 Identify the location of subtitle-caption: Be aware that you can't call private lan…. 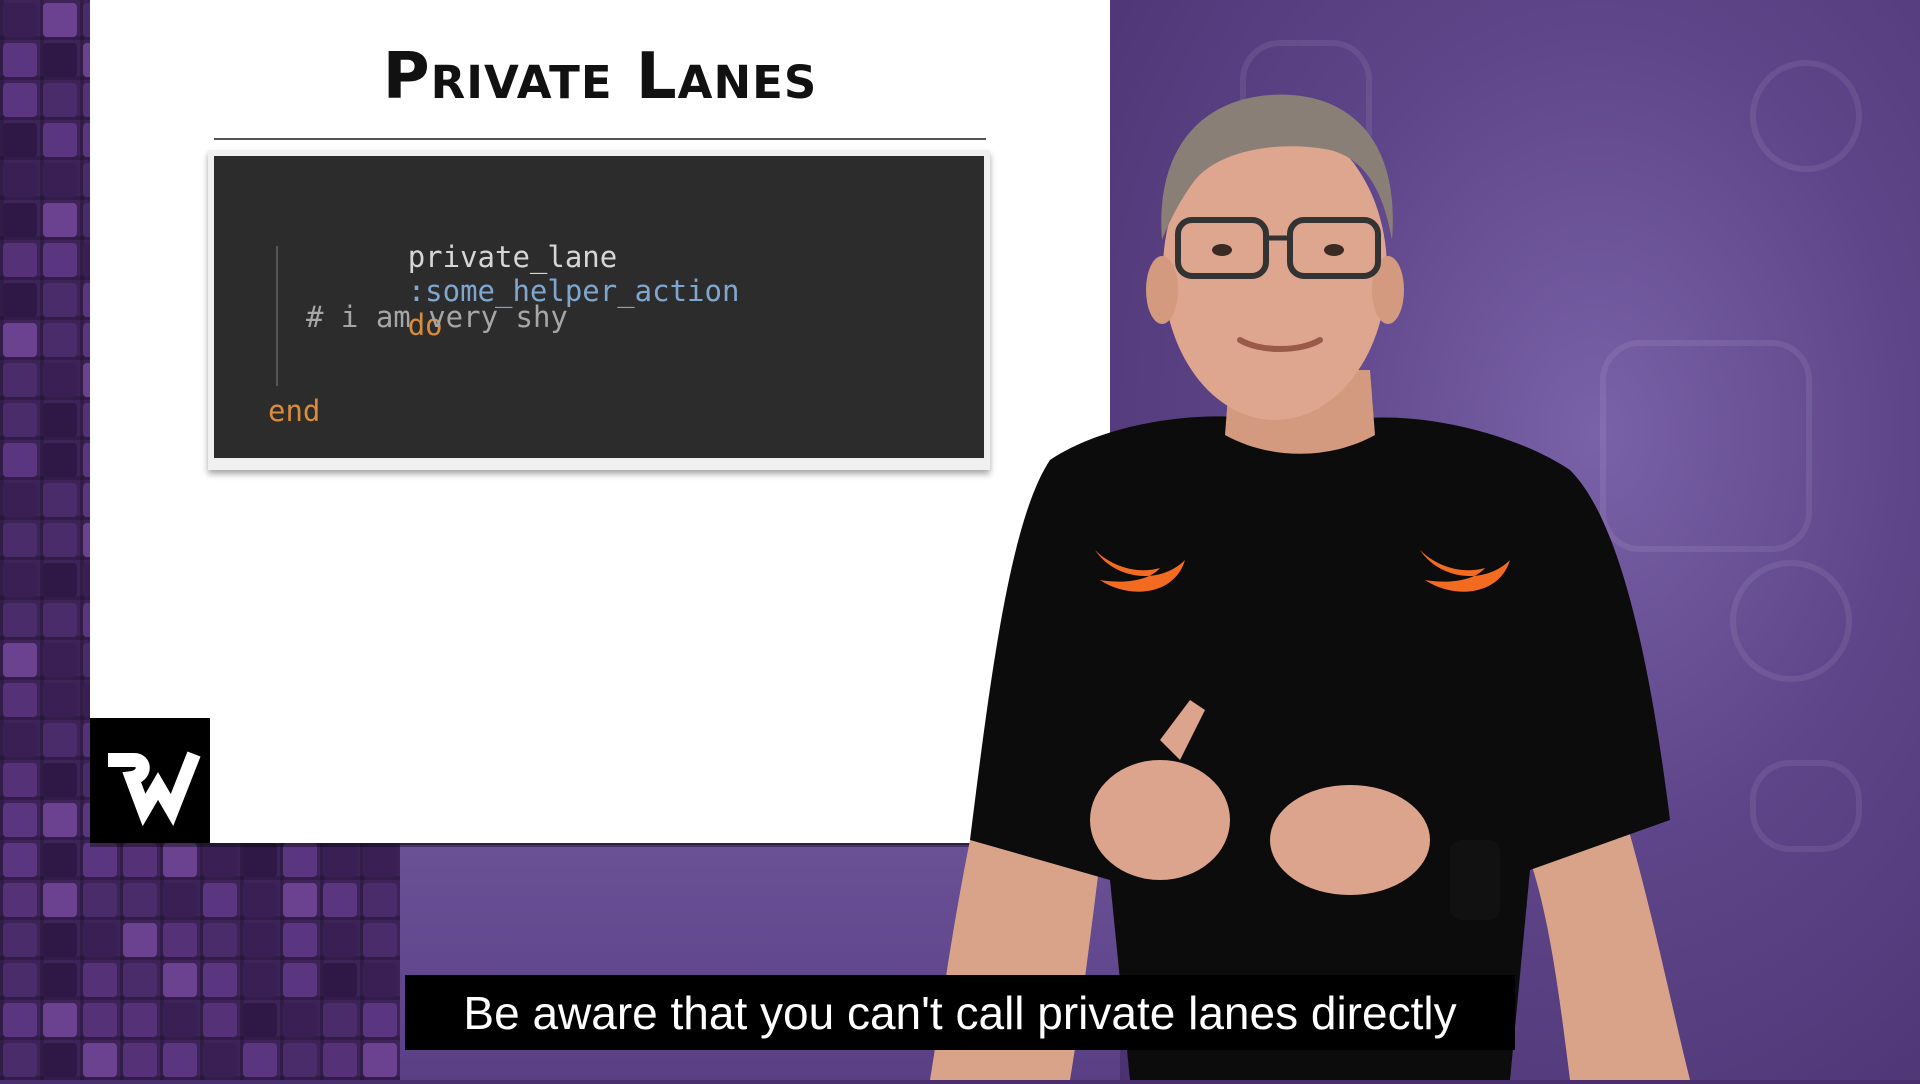
(960, 1012).